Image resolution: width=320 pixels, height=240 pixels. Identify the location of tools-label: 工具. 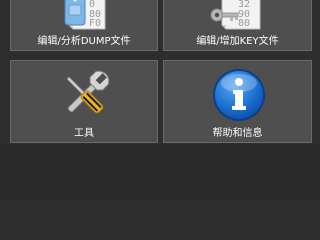
(84, 133).